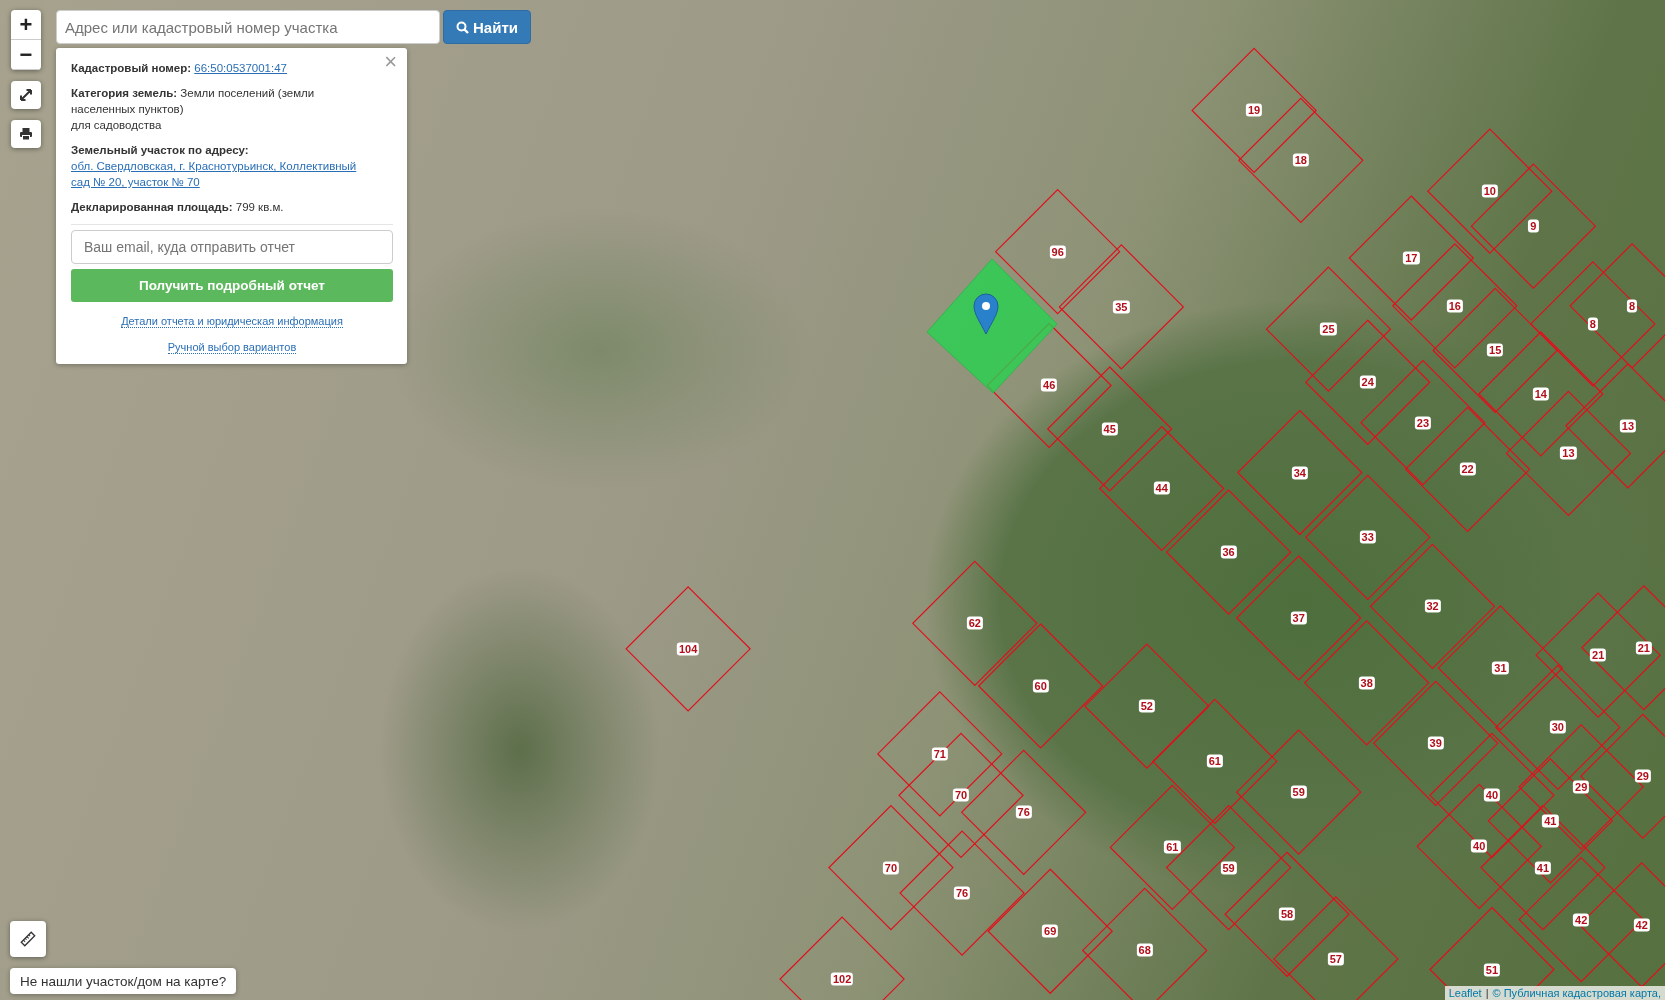  Describe the element at coordinates (1435, 743) in the screenshot. I see `parcel-number-label: 39` at that location.